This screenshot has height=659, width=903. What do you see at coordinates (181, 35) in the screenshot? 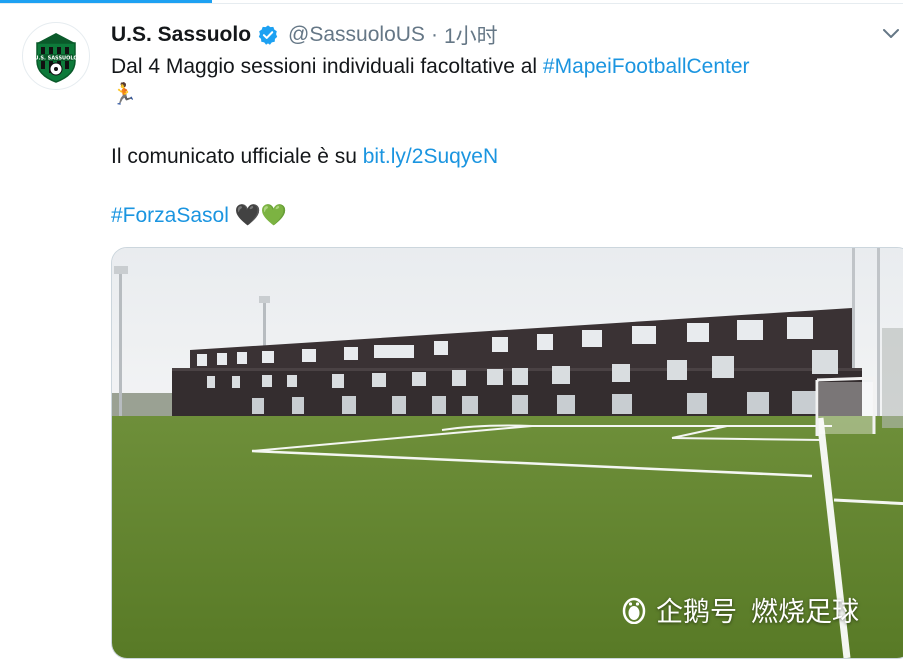
I see `author-display-name: U.S. Sassuolo` at bounding box center [181, 35].